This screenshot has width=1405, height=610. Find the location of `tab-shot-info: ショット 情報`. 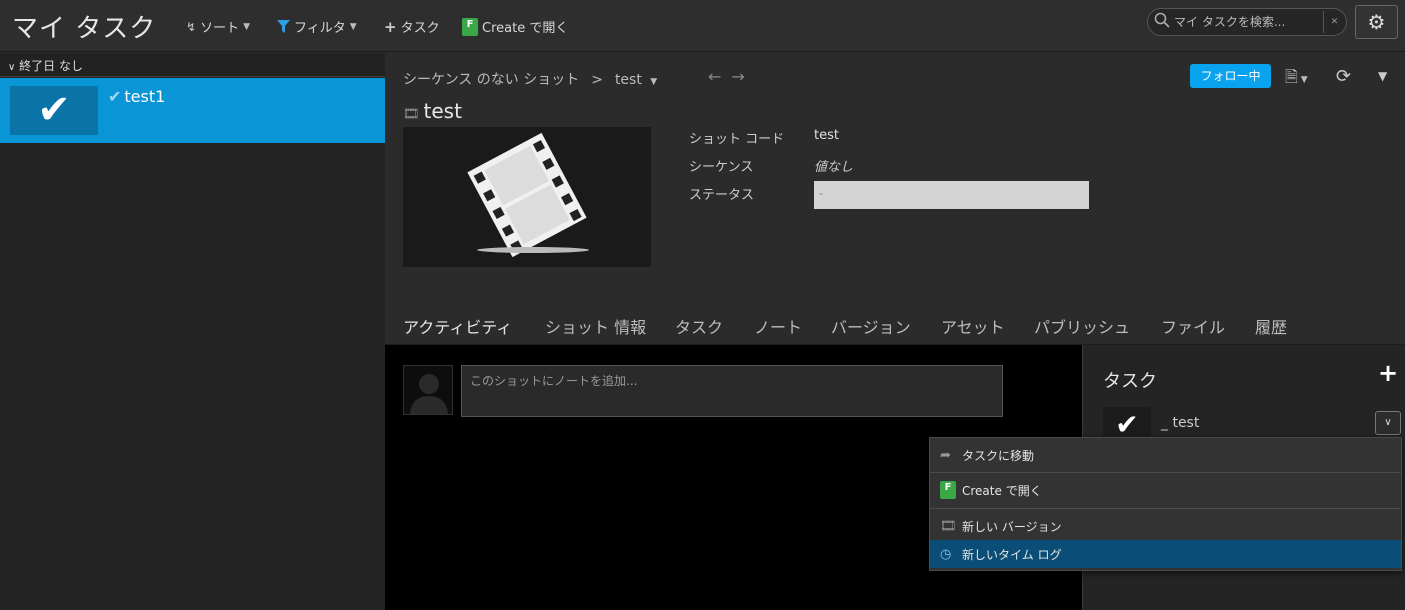

tab-shot-info: ショット 情報 is located at coordinates (595, 326).